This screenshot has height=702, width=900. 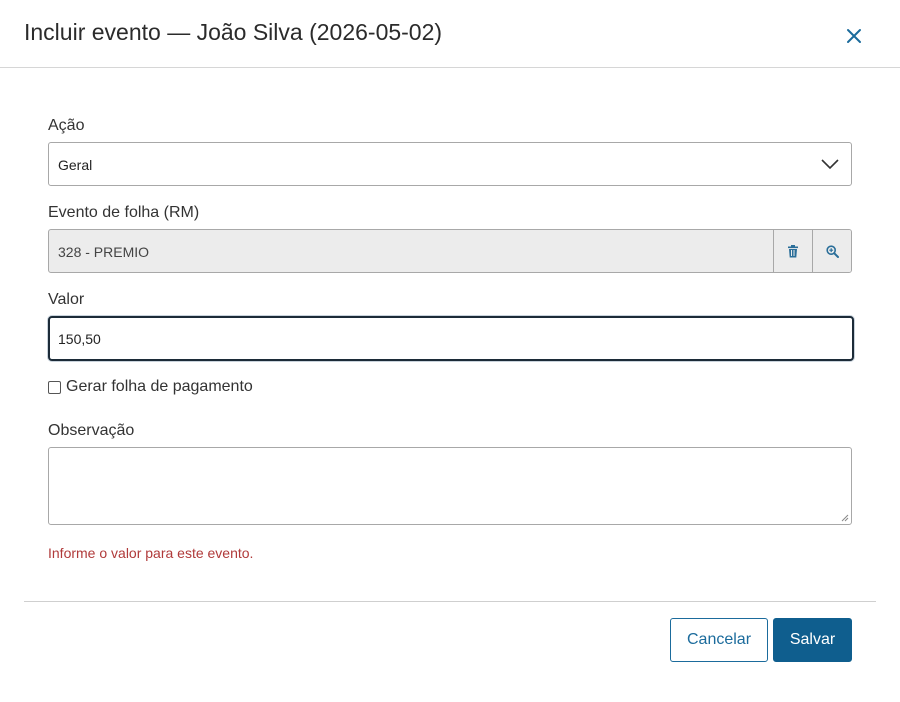 What do you see at coordinates (450, 486) in the screenshot?
I see `observacao-textarea` at bounding box center [450, 486].